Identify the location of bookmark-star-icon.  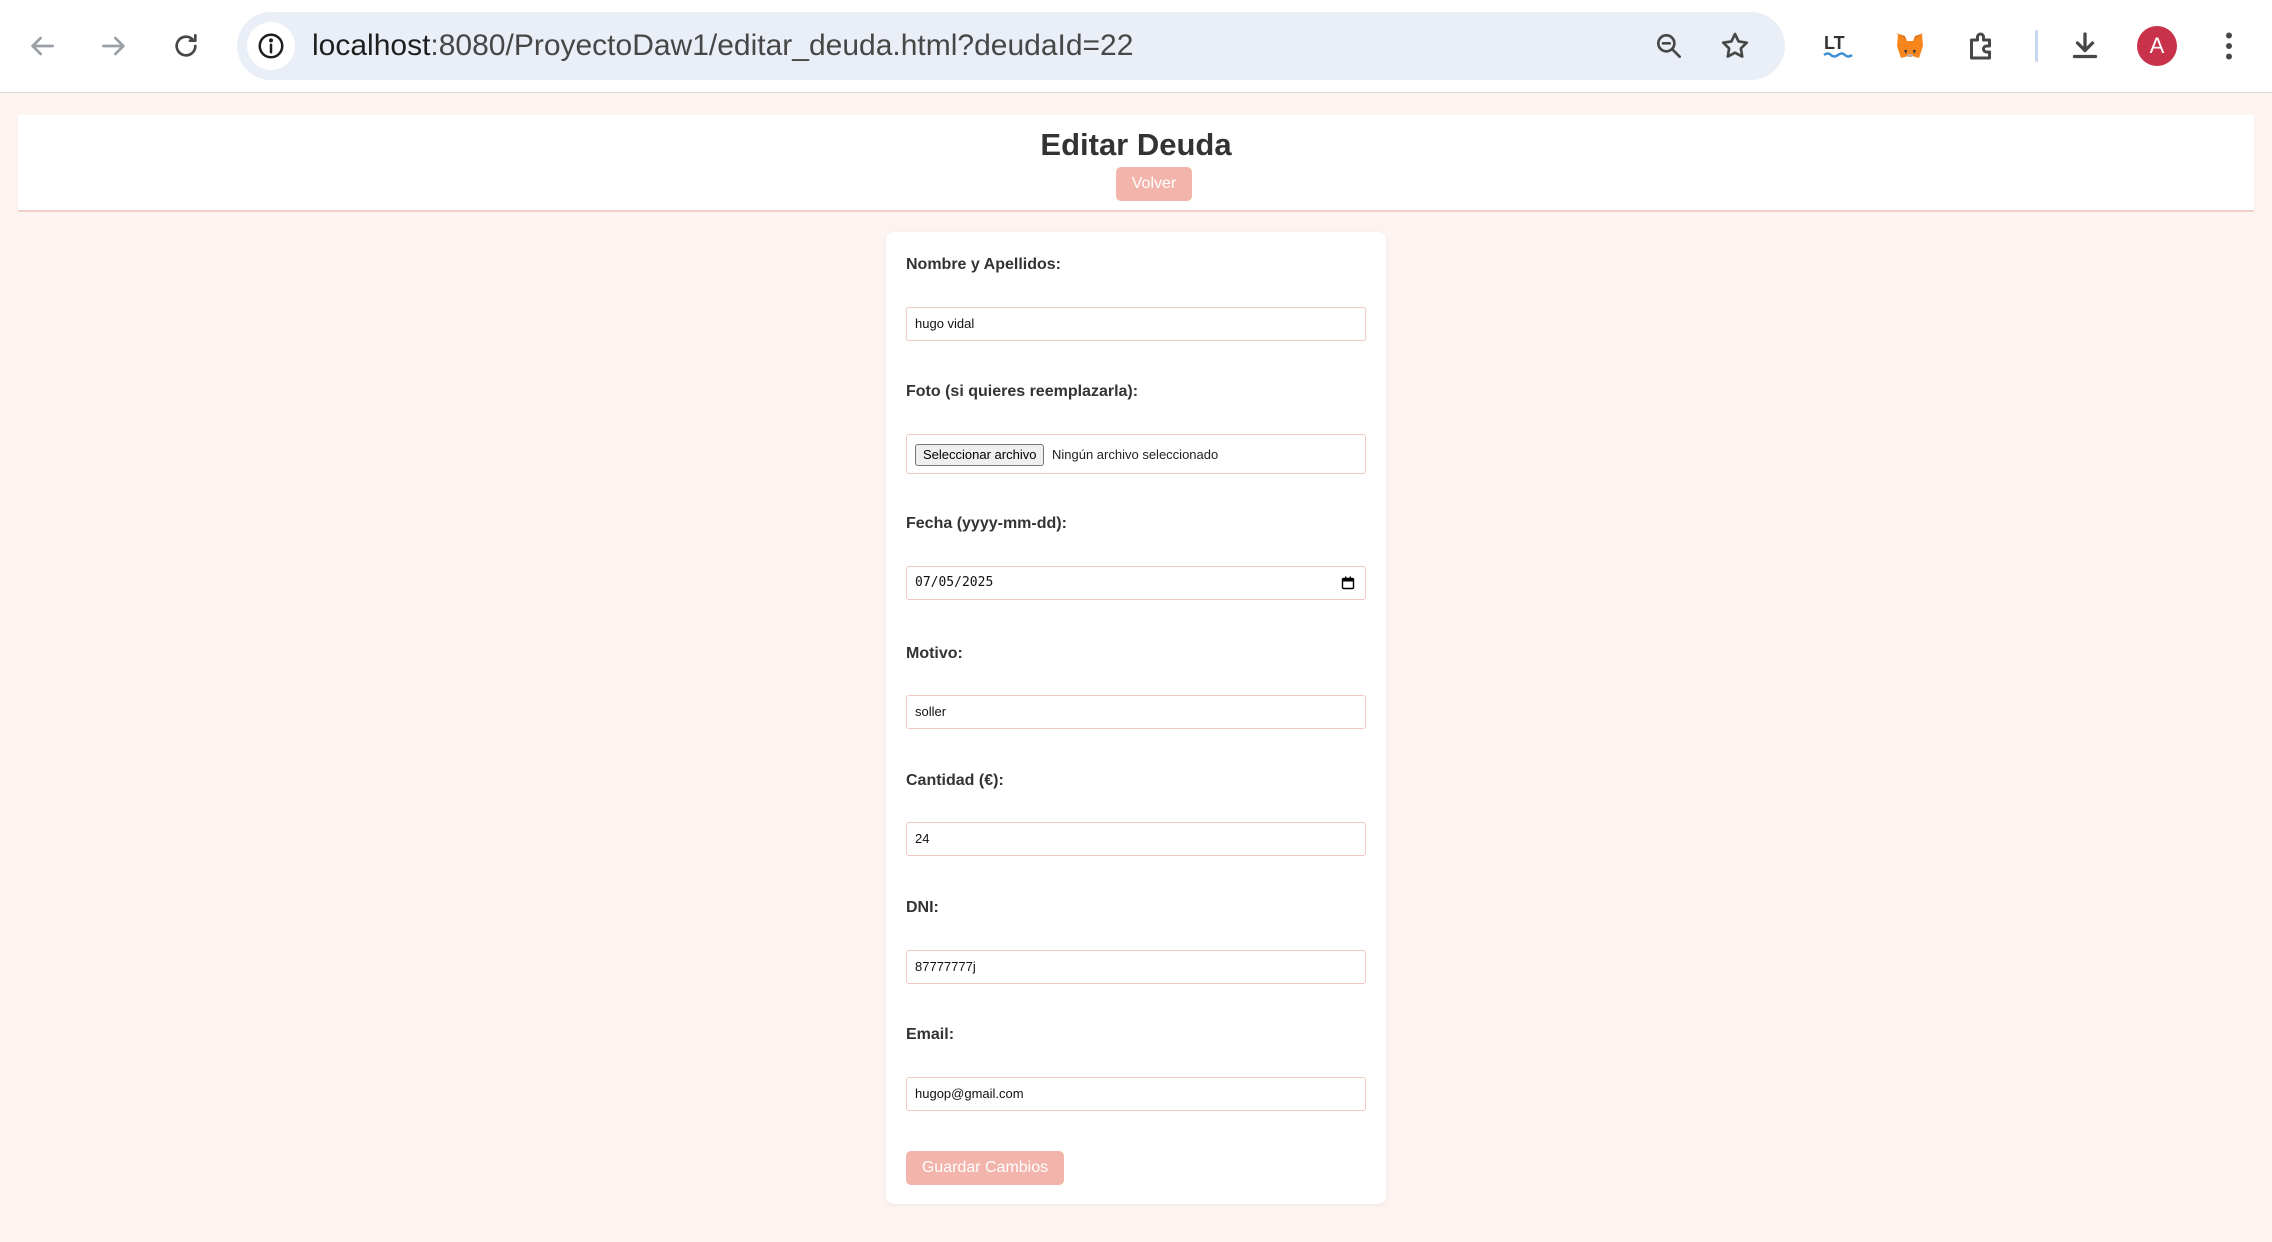
(1735, 46).